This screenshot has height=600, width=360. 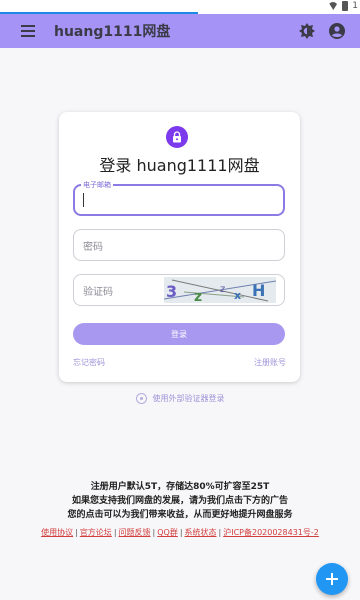 What do you see at coordinates (180, 487) in the screenshot?
I see `notice-line-1: 注册用户默认5T，存储达80%可扩容至25T` at bounding box center [180, 487].